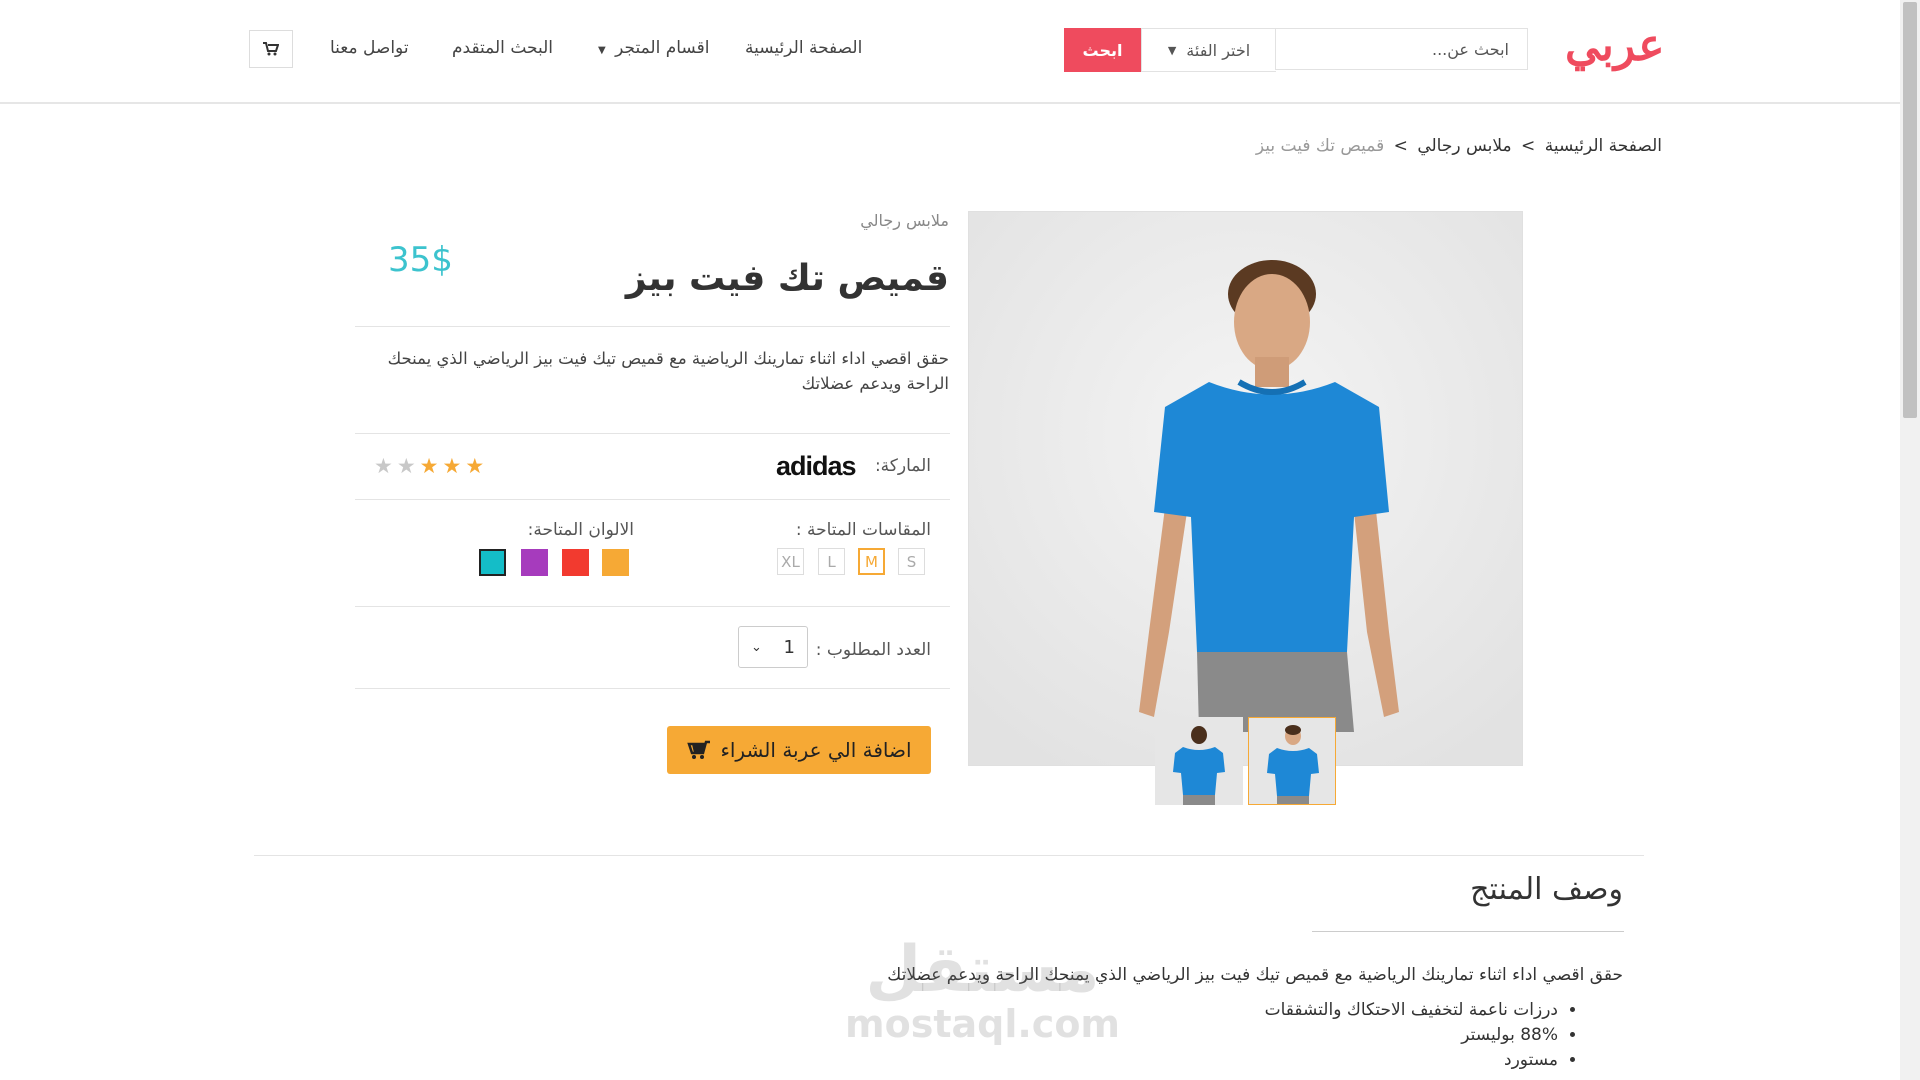  I want to click on product-thumbnail-active, so click(1292, 761).